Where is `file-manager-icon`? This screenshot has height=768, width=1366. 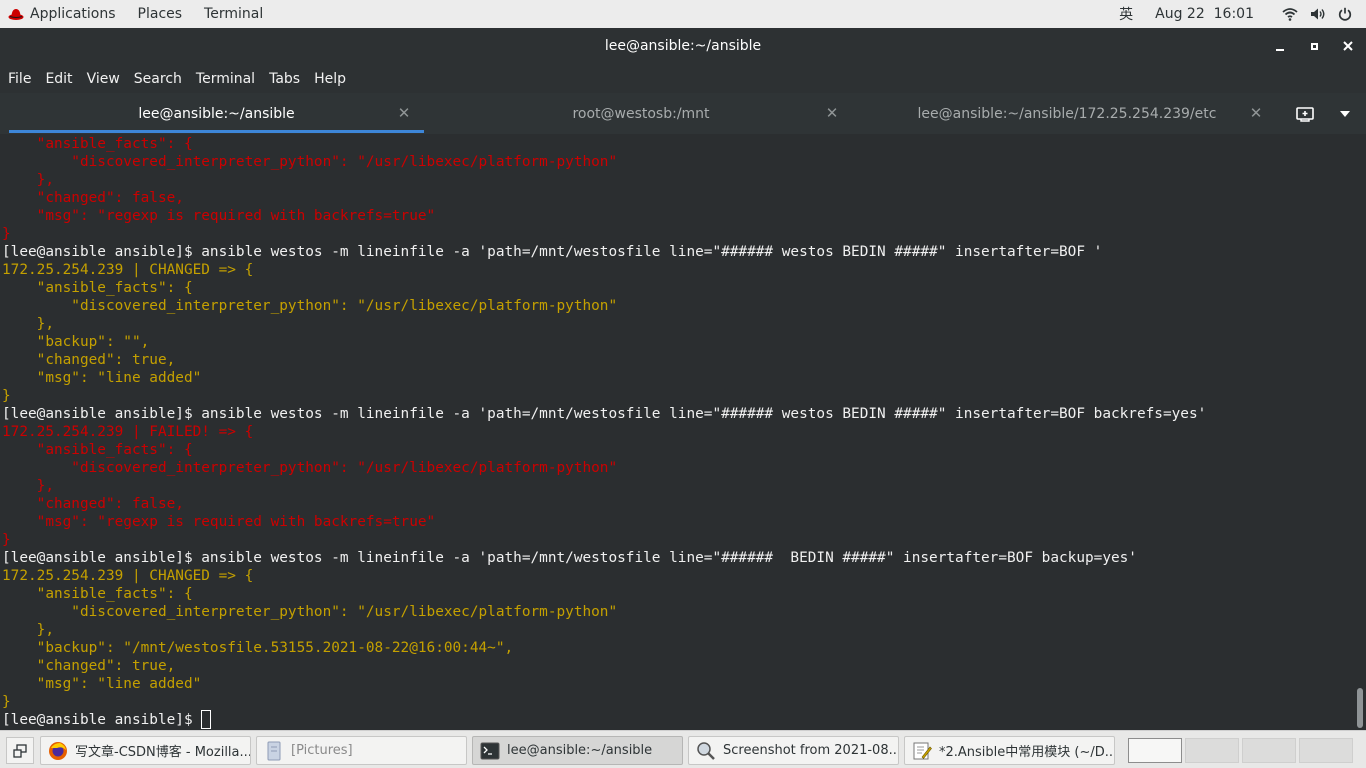
file-manager-icon is located at coordinates (274, 751).